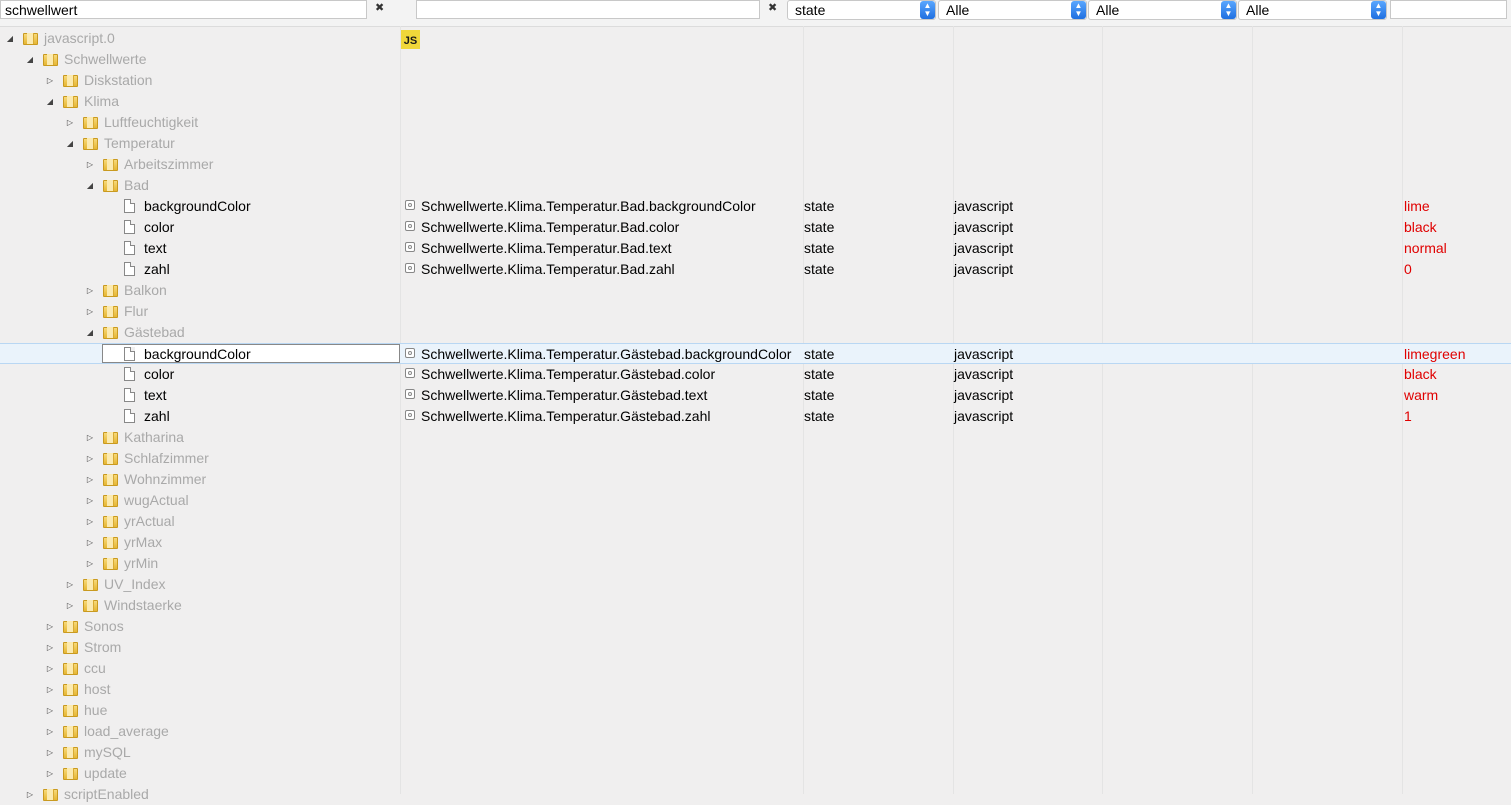 This screenshot has width=1511, height=805. What do you see at coordinates (755, 731) in the screenshot?
I see `tree-folder-row: ▷ load_average` at bounding box center [755, 731].